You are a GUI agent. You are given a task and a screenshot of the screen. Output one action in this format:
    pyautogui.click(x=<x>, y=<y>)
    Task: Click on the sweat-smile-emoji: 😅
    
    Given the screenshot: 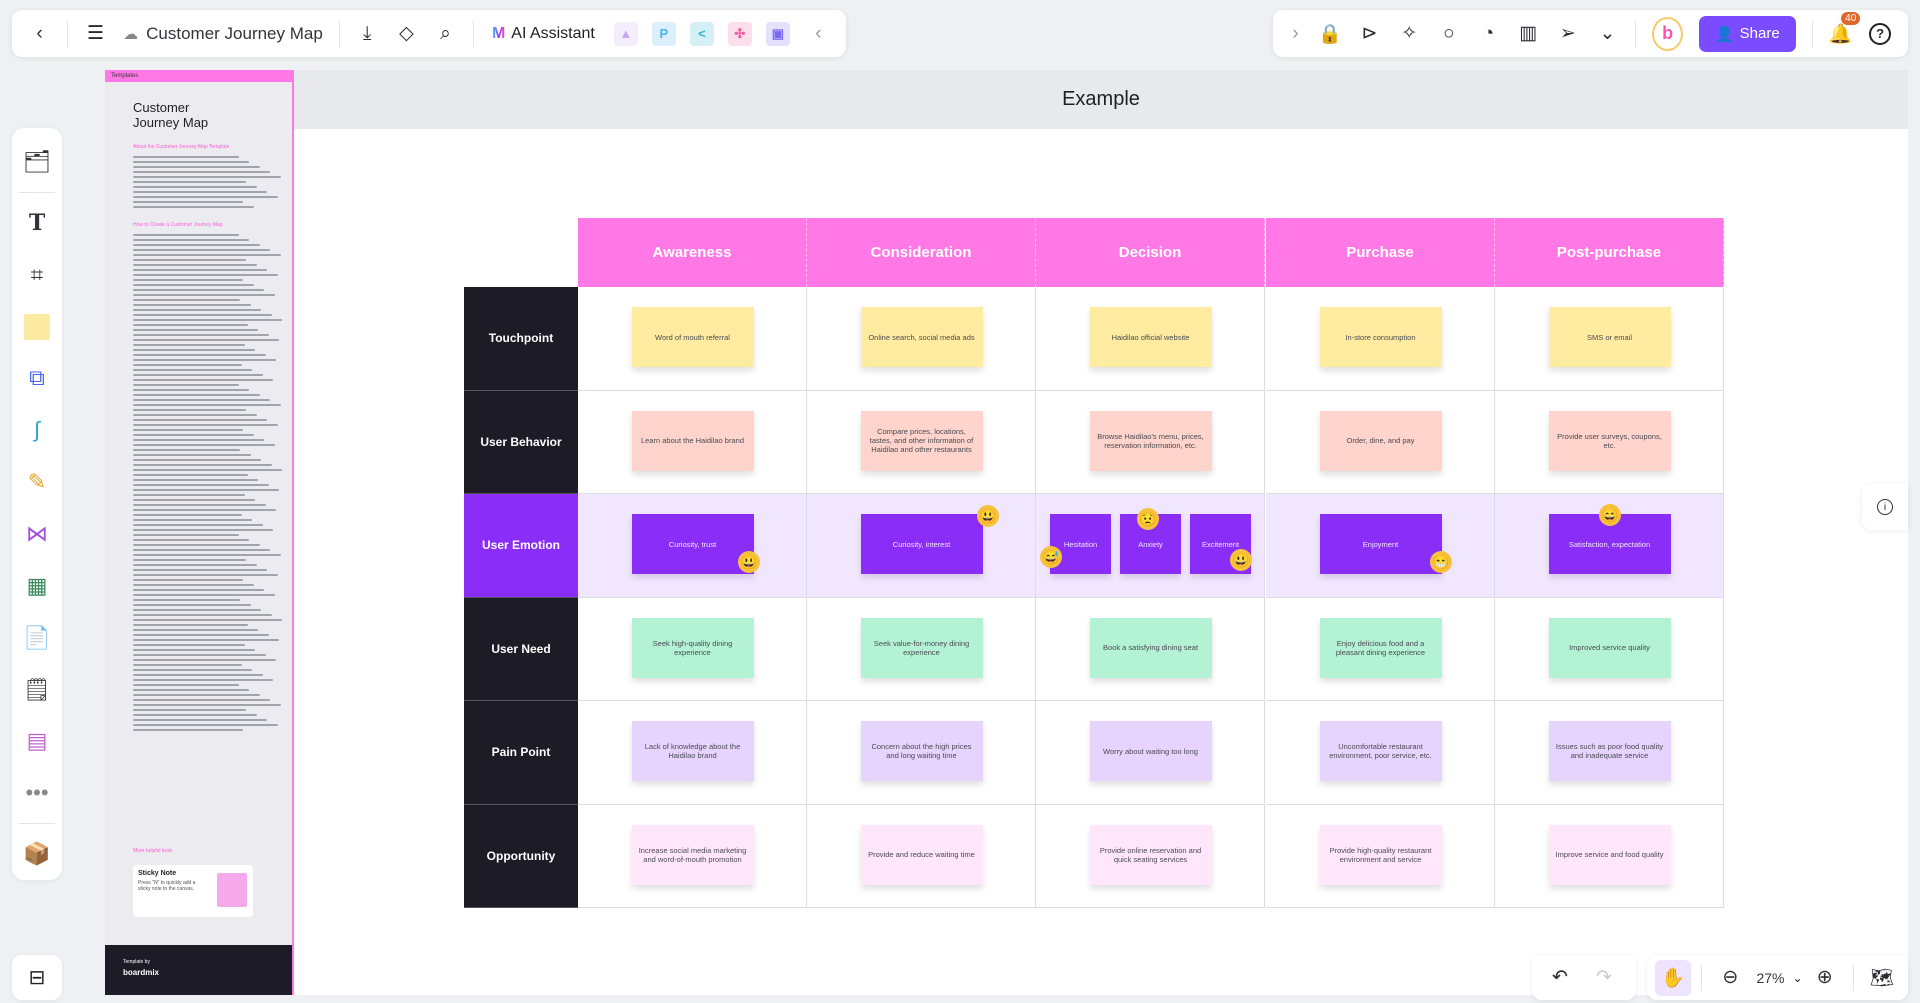 What is the action you would take?
    pyautogui.click(x=1051, y=557)
    